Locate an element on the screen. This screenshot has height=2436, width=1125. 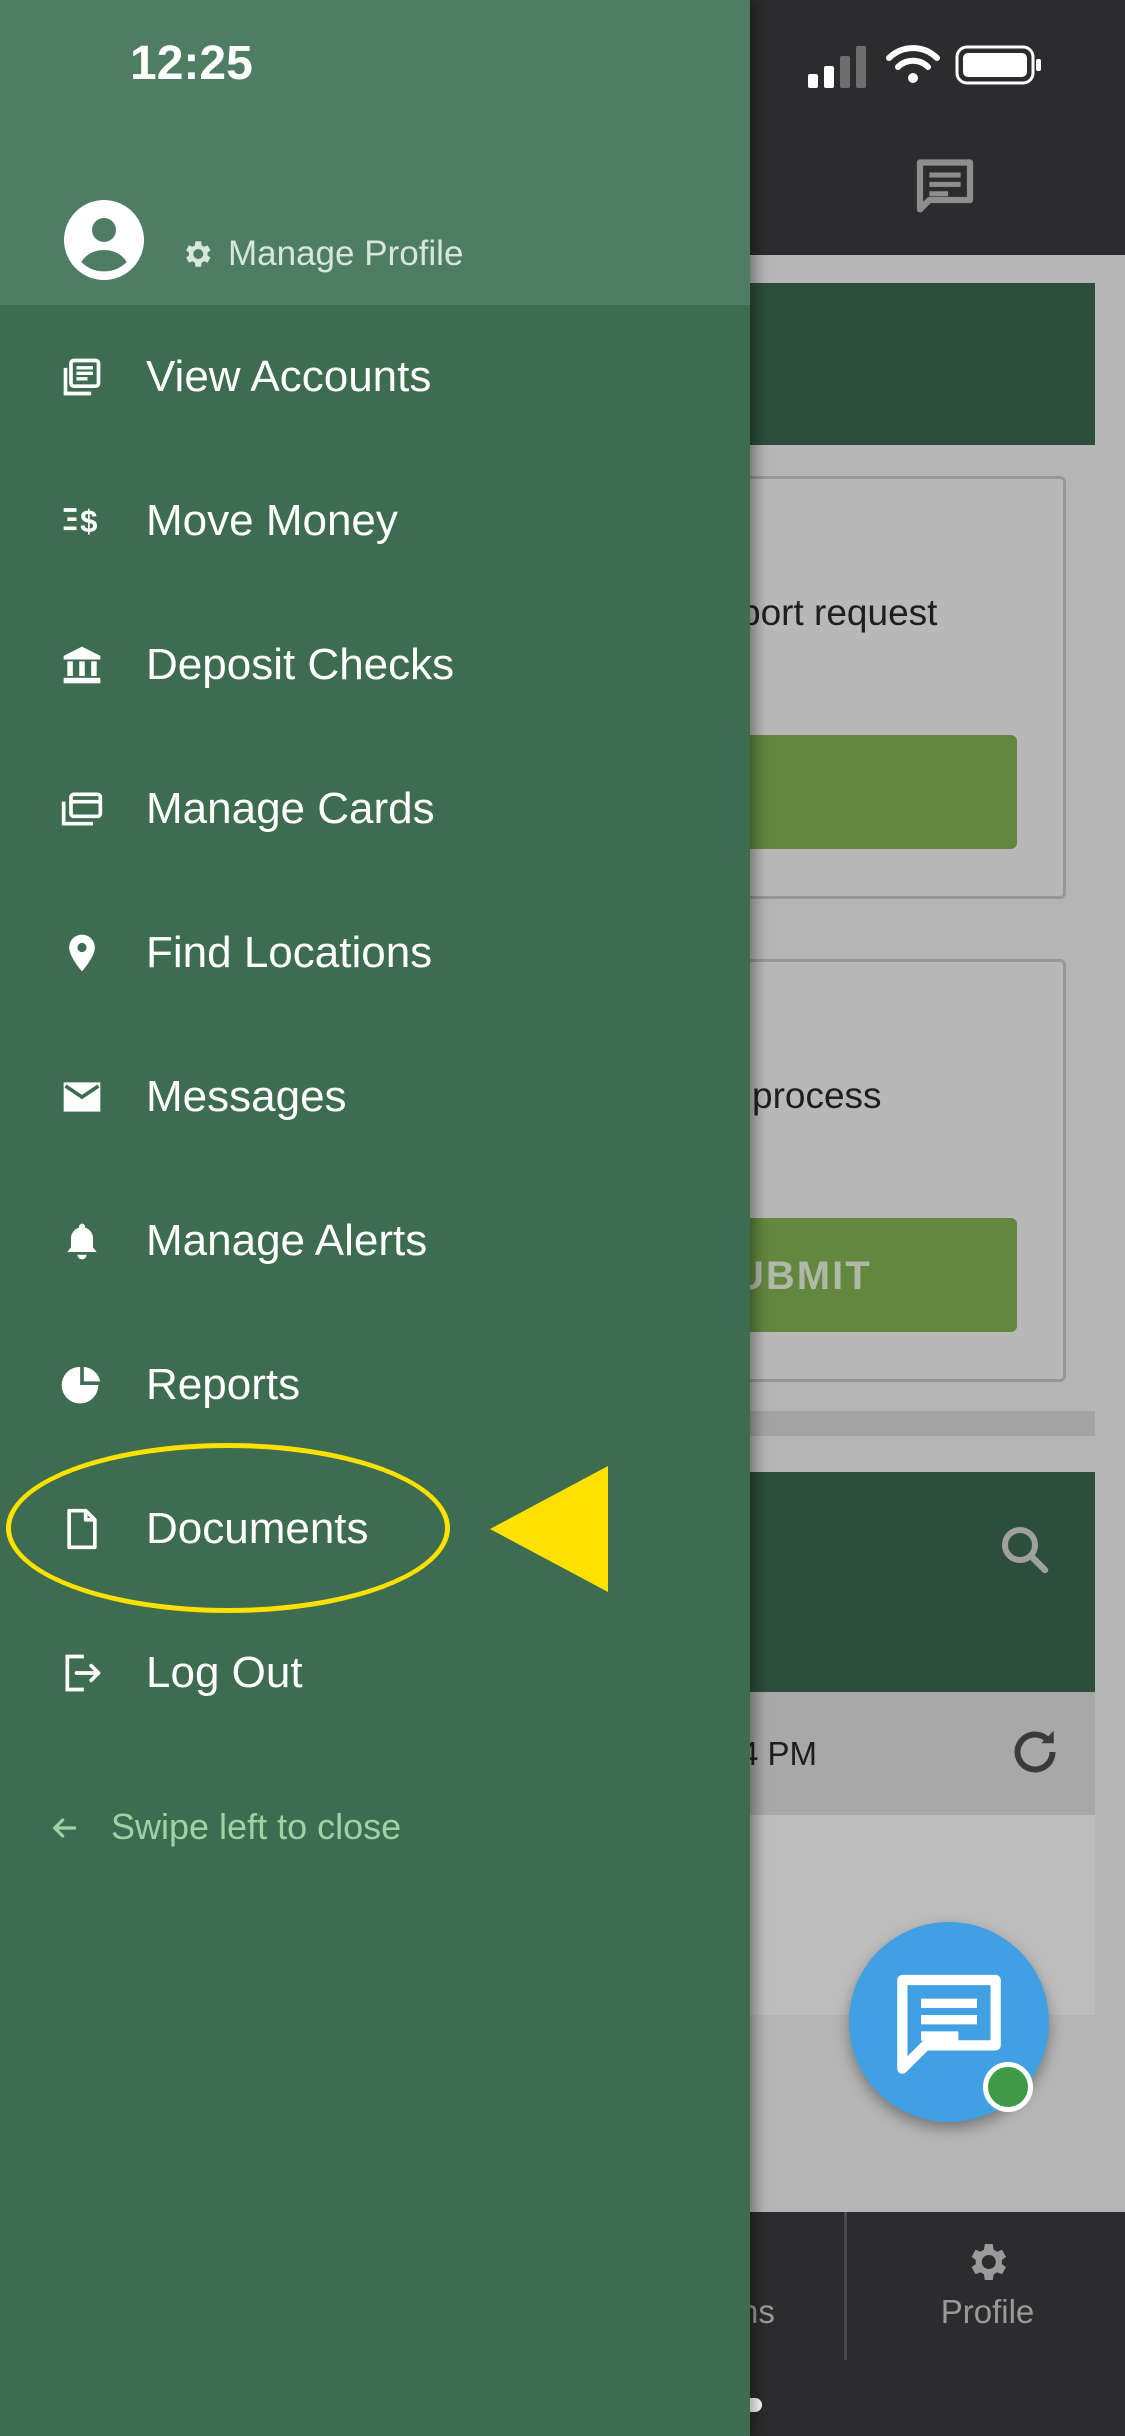
cards-icon is located at coordinates (82, 809).